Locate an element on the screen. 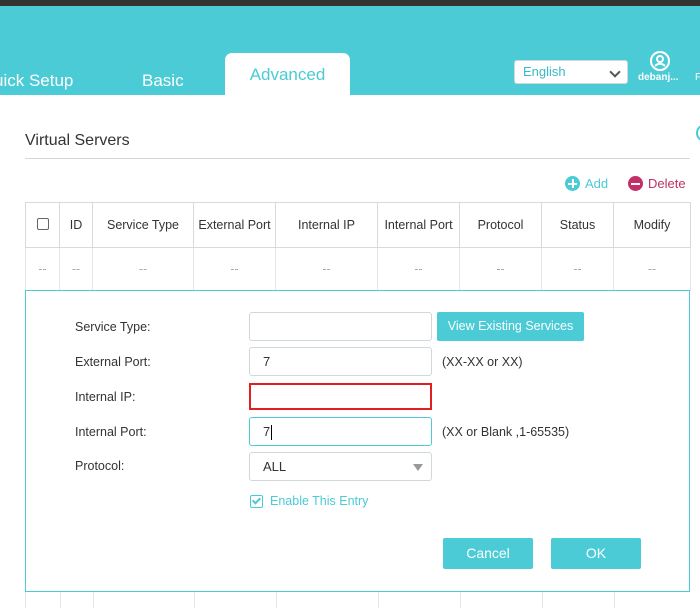  add-button: Add is located at coordinates (586, 183).